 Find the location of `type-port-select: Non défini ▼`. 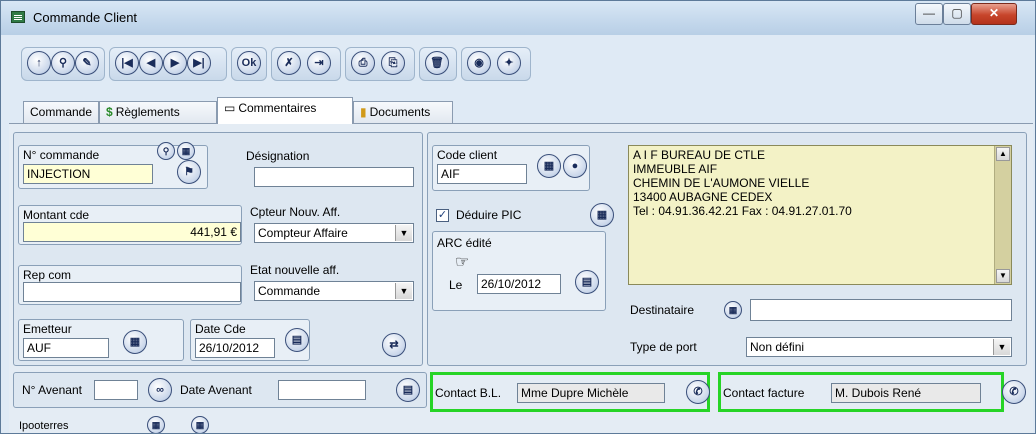

type-port-select: Non défini ▼ is located at coordinates (879, 347).